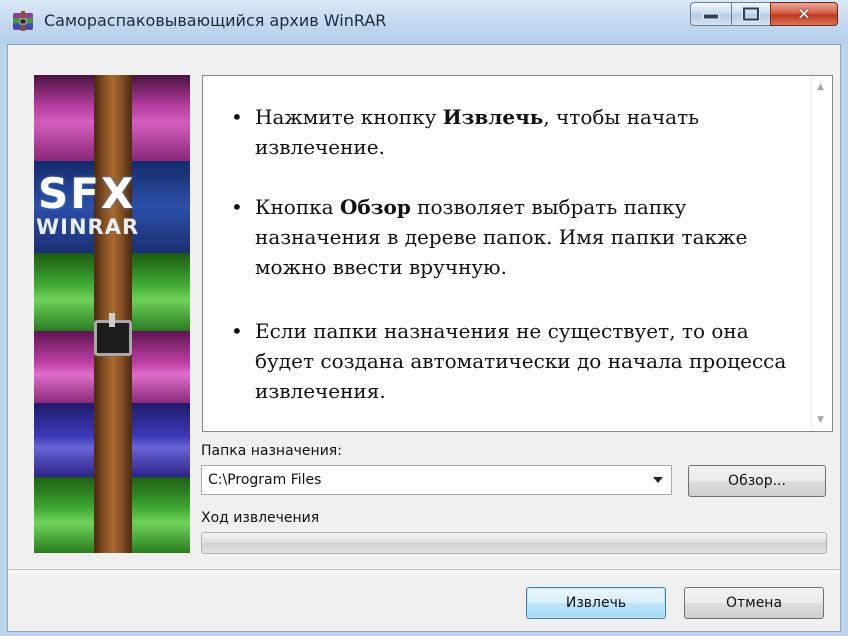 The image size is (848, 636). Describe the element at coordinates (424, 571) in the screenshot. I see `button-separator` at that location.